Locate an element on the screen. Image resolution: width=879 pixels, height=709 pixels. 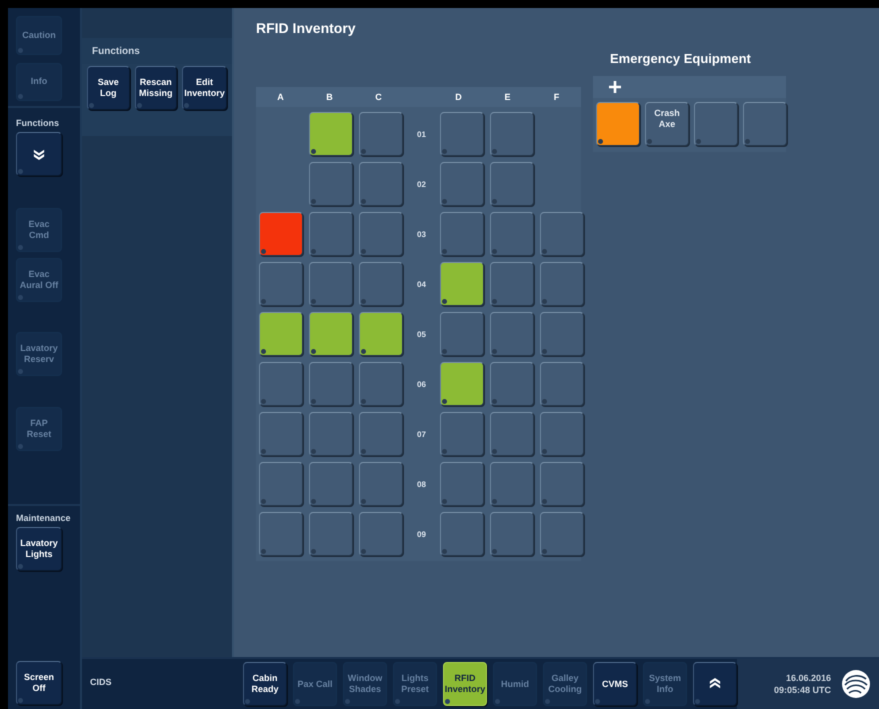
column-header: A is located at coordinates (280, 97).